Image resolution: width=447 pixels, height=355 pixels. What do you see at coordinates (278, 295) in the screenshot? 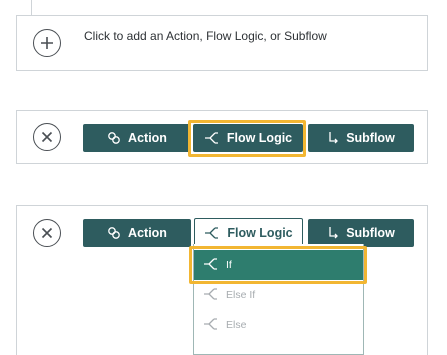
I see `menu-item-else-if: Else If` at bounding box center [278, 295].